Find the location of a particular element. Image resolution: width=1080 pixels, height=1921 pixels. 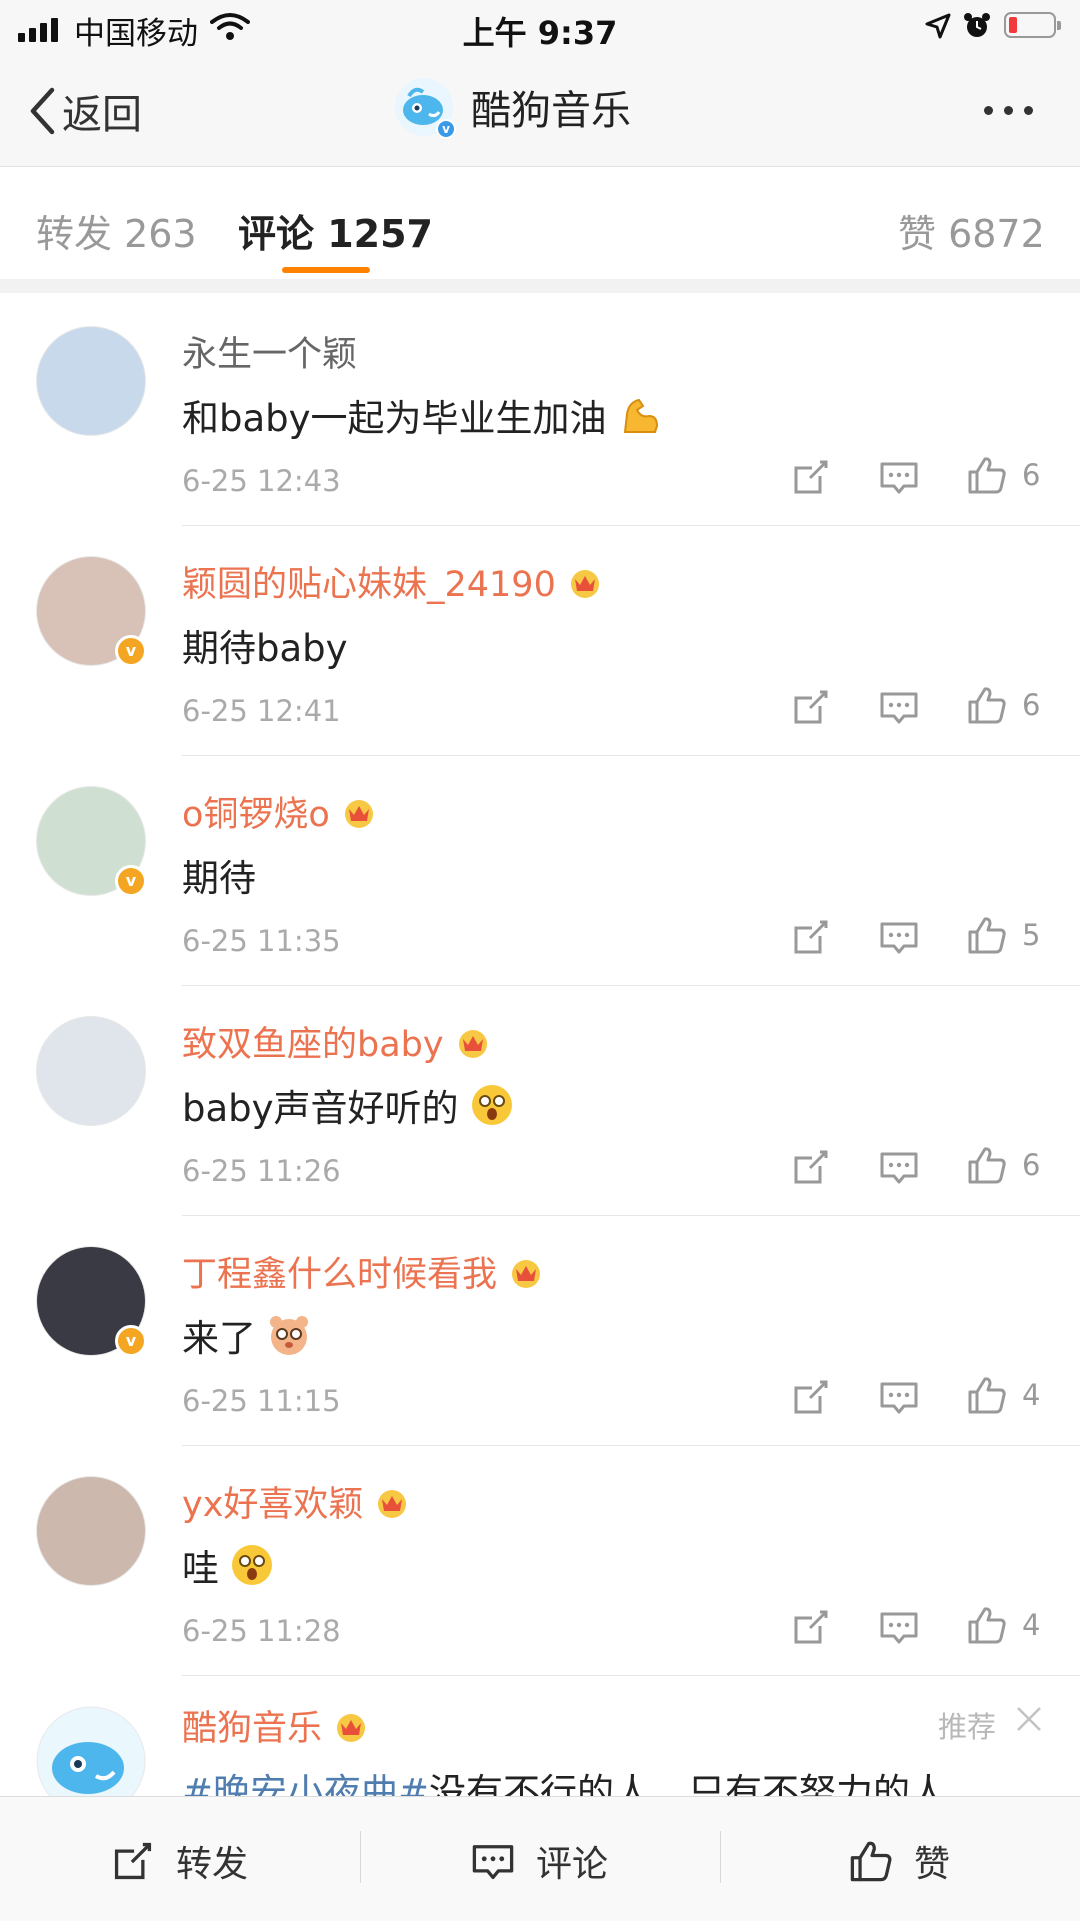

like-count: 5 is located at coordinates (1031, 935).